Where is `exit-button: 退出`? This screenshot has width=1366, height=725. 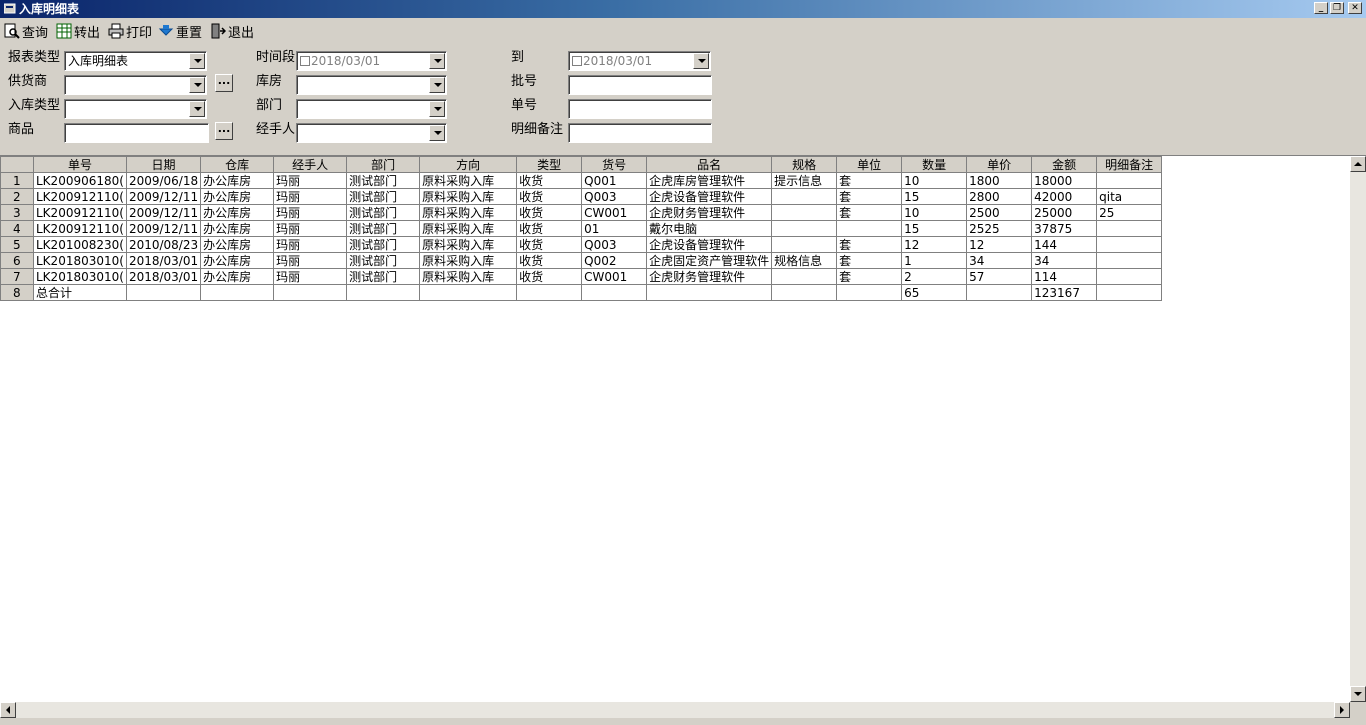 exit-button: 退出 is located at coordinates (232, 31).